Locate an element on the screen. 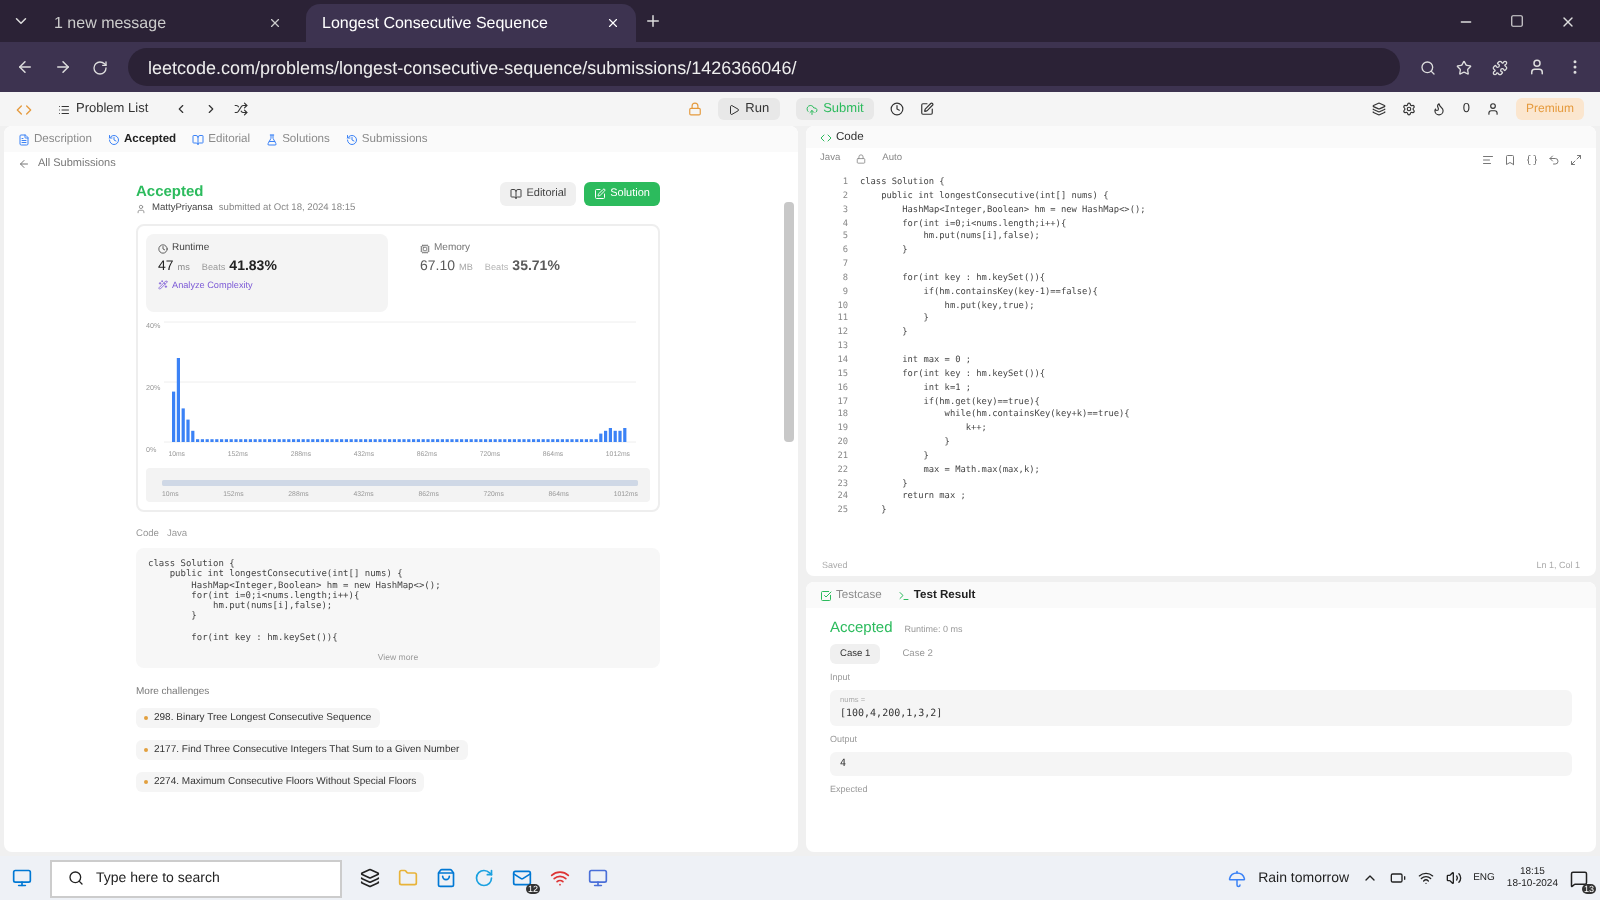 The width and height of the screenshot is (1600, 900). user-icon is located at coordinates (141, 209).